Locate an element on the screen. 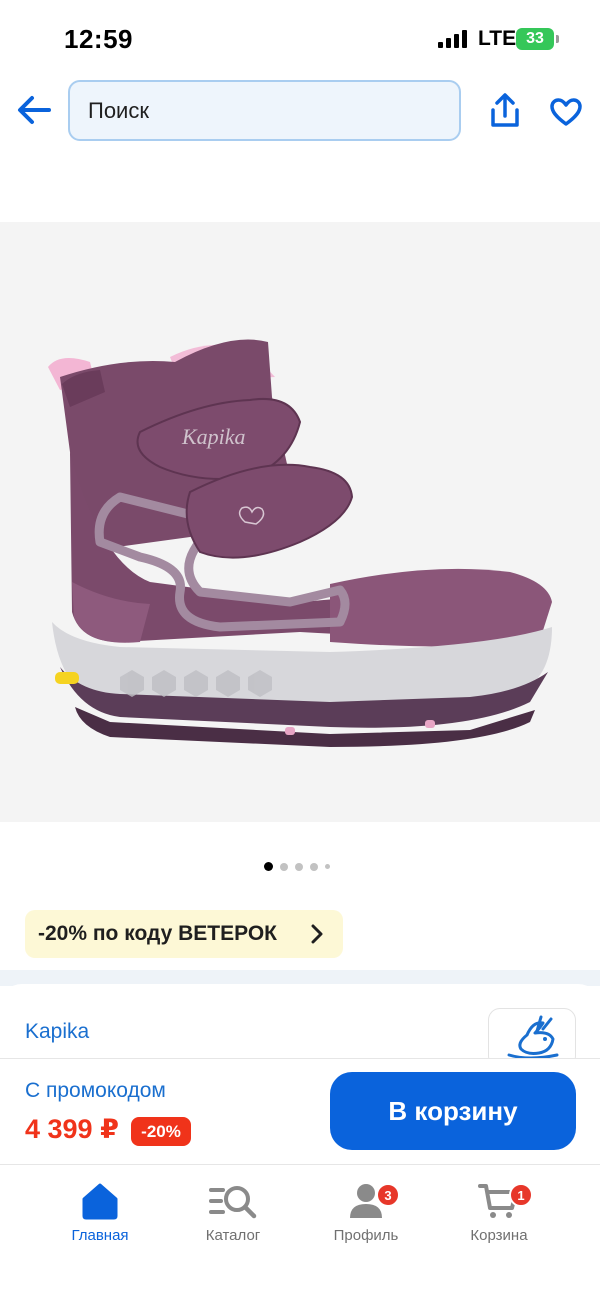 This screenshot has height=1297, width=600. battery-tip is located at coordinates (557, 39).